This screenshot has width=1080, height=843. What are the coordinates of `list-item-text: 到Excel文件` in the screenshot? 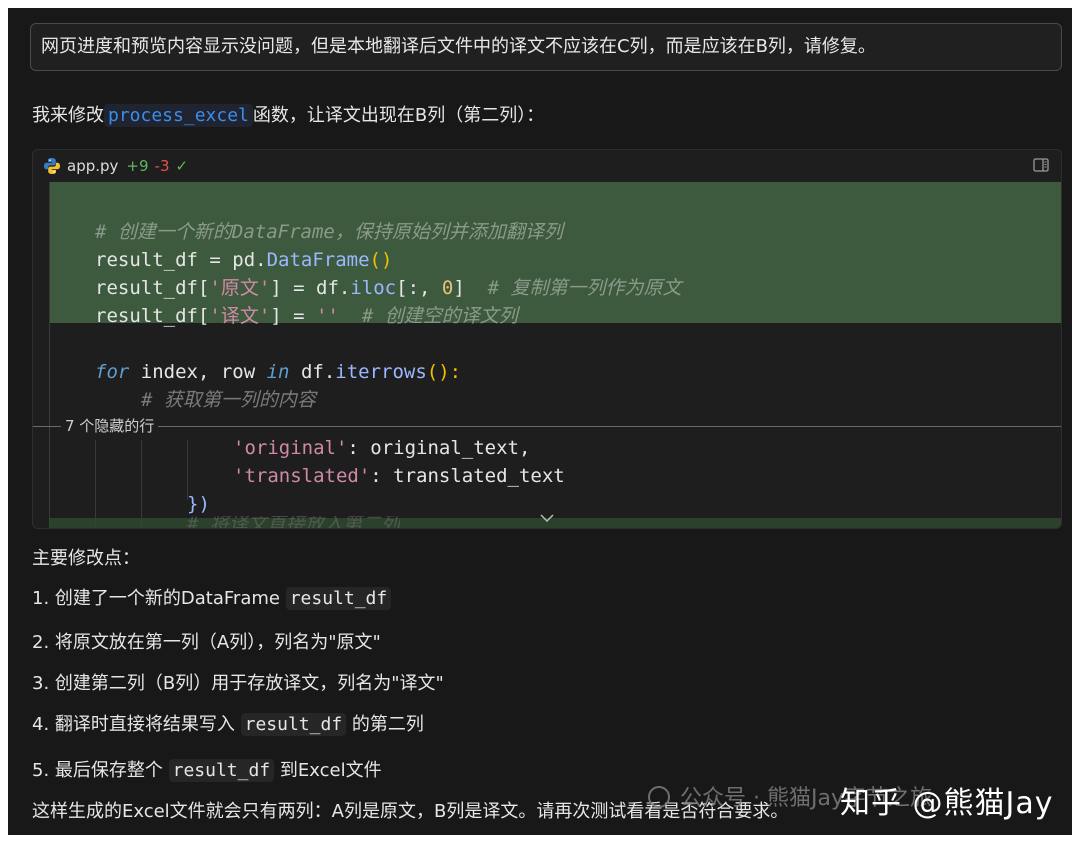 It's located at (328, 770).